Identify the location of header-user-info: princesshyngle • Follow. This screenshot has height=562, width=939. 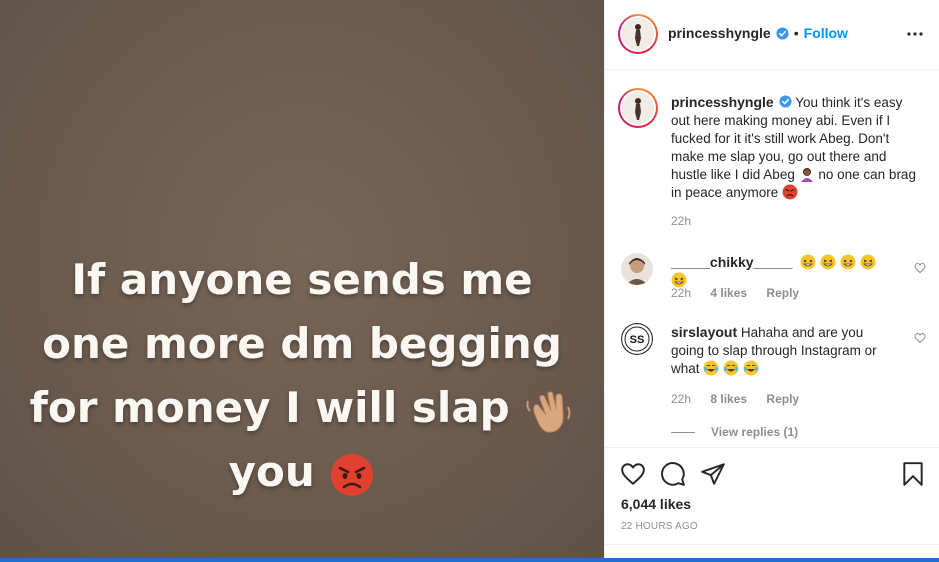
(758, 33).